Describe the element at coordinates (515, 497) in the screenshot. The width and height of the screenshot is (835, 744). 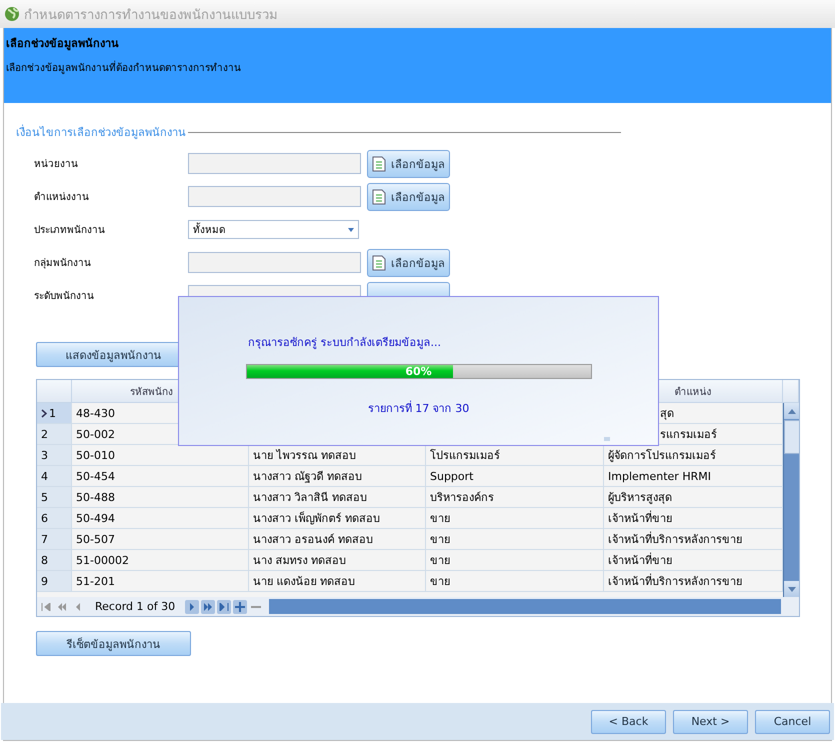
I see `table-cell: บริหารองค์กร` at that location.